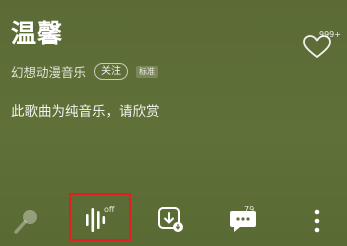 Image resolution: width=347 pixels, height=246 pixels. Describe the element at coordinates (48, 71) in the screenshot. I see `artist-name: 幻想动漫音乐` at that location.